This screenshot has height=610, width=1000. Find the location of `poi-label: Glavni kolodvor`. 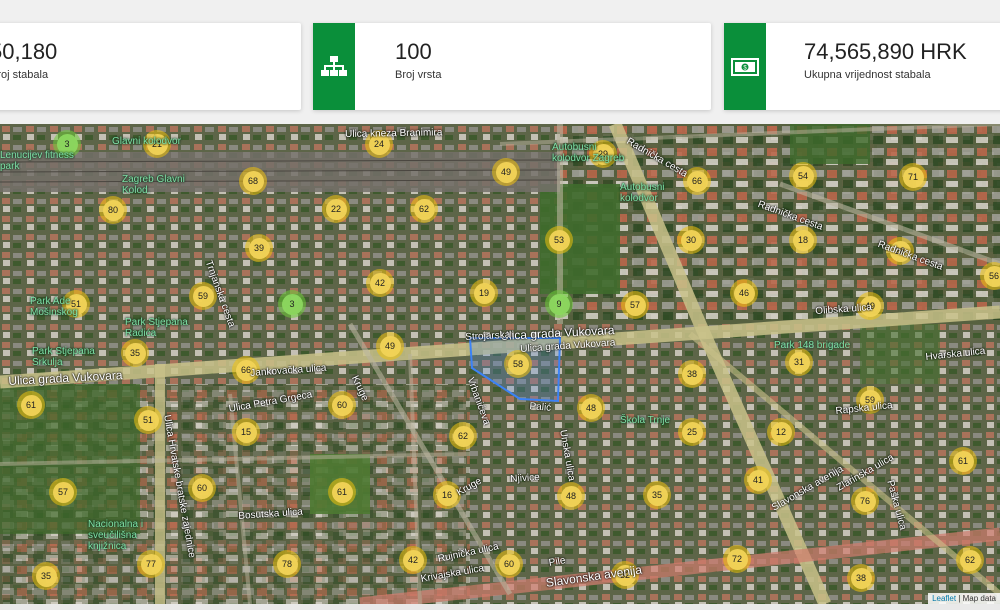

poi-label: Glavni kolodvor is located at coordinates (146, 141).